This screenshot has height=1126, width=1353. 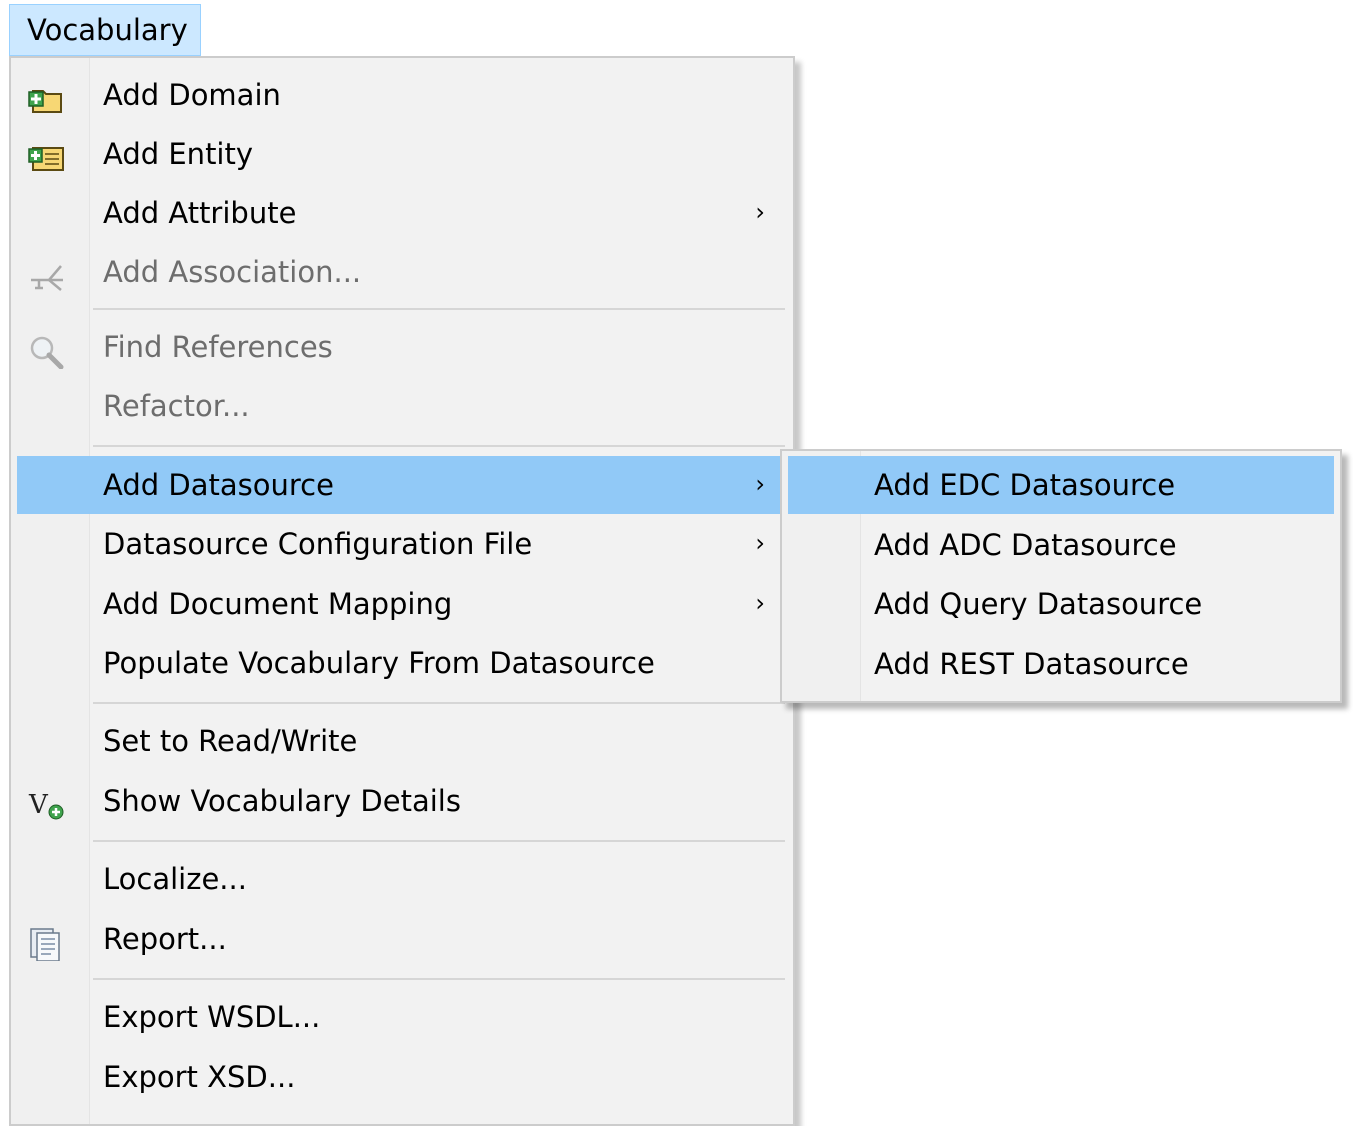 I want to click on submenu-item-add-query-datasource: Add Query Datasource, so click(x=1061, y=604).